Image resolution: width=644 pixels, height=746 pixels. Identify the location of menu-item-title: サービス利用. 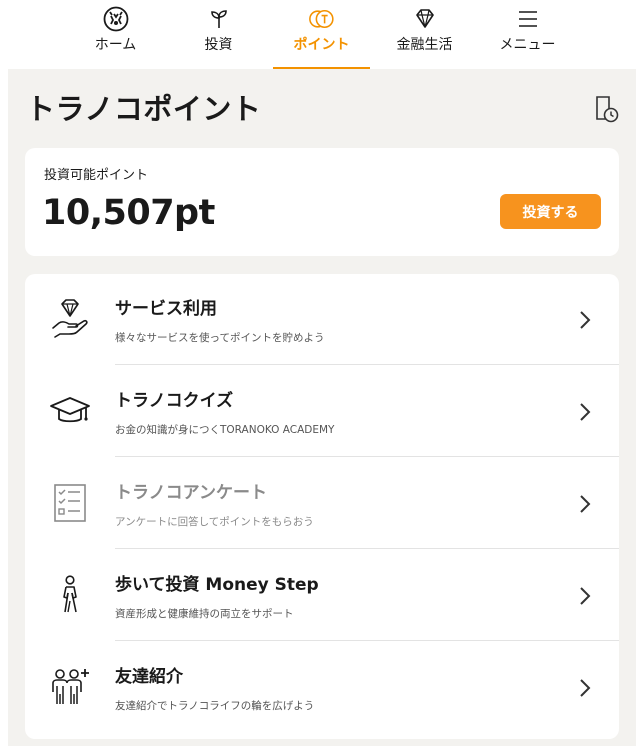
(166, 309).